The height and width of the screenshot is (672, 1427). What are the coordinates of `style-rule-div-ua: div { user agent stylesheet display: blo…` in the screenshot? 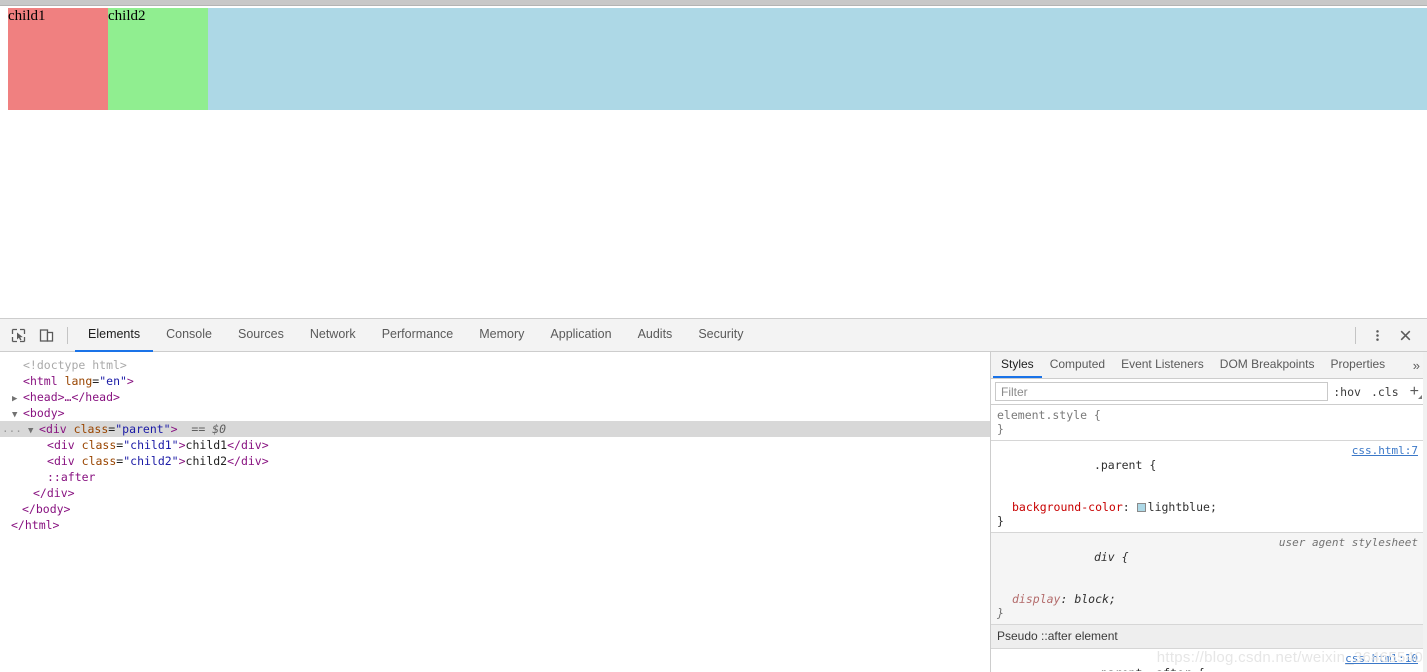 It's located at (1209, 579).